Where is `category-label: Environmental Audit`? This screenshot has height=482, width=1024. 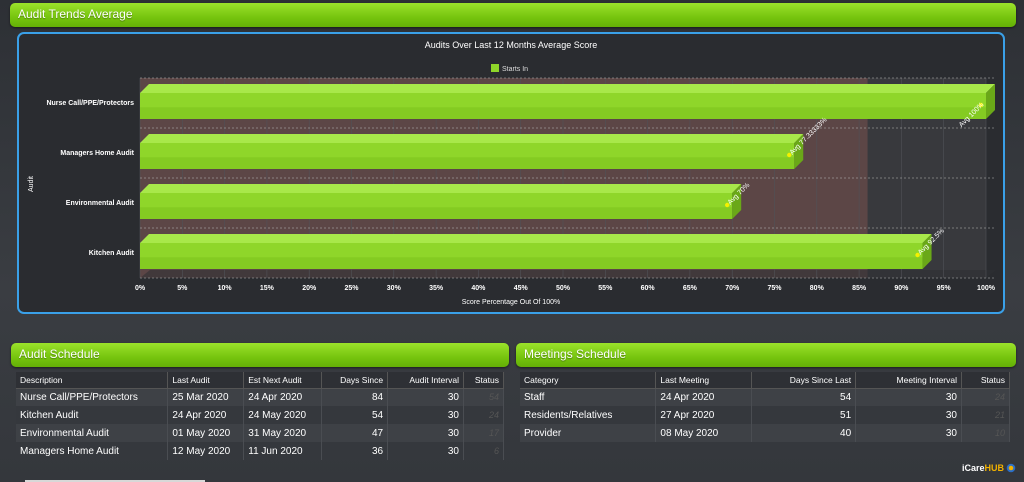 category-label: Environmental Audit is located at coordinates (100, 203).